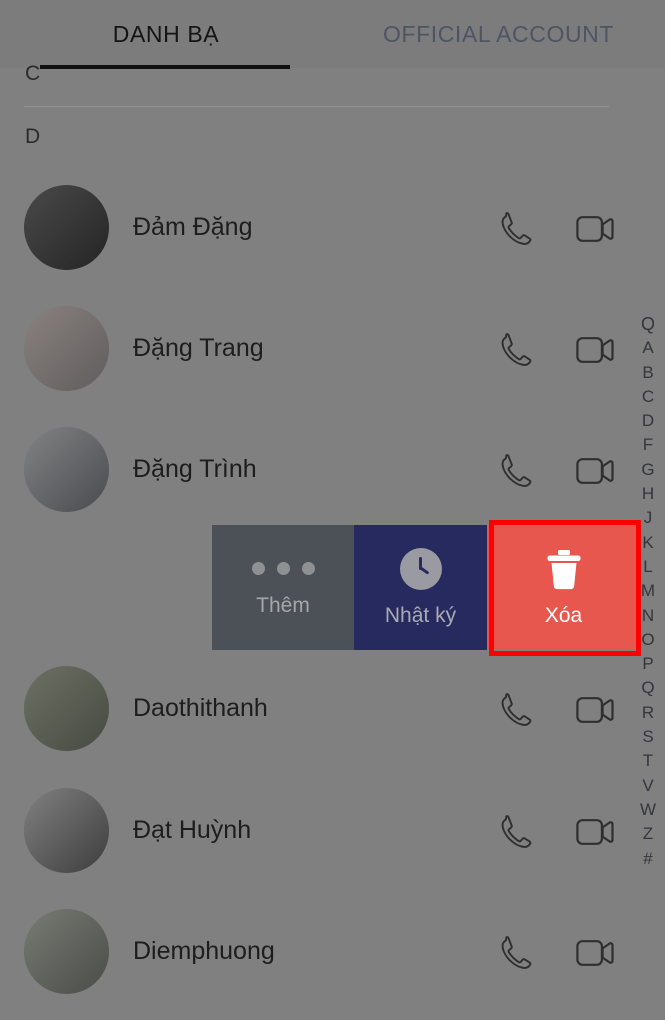 This screenshot has height=1020, width=665. I want to click on section-header-c: C, so click(33, 73).